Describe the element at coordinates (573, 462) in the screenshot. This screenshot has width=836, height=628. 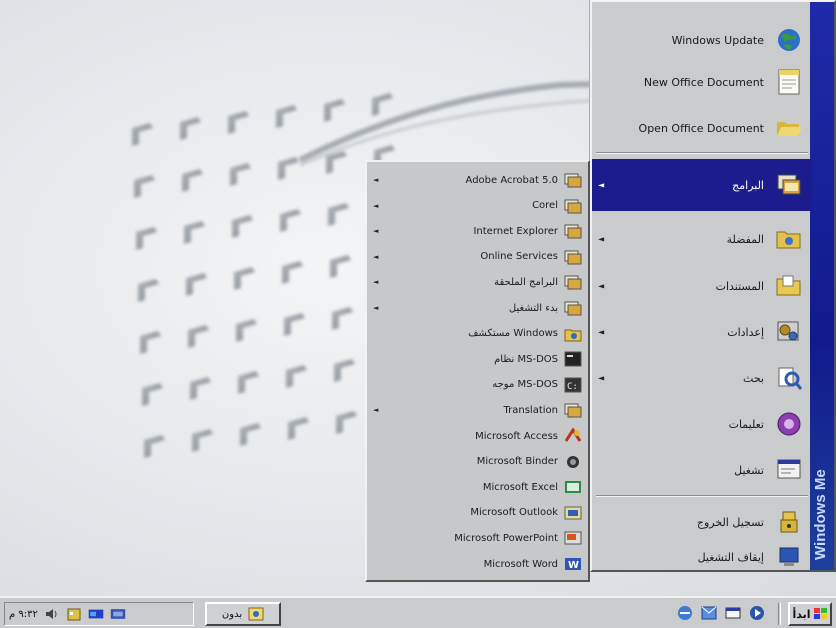
I see `binder-icon` at that location.